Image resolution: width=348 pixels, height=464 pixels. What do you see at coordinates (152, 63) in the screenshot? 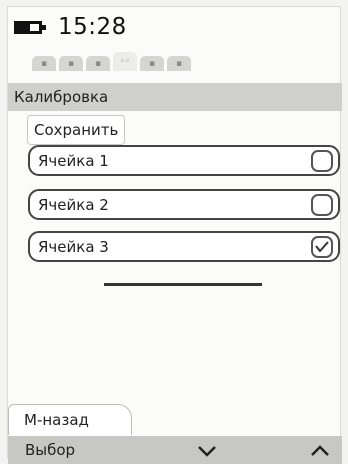
I see `tab-icon-5: ▪` at bounding box center [152, 63].